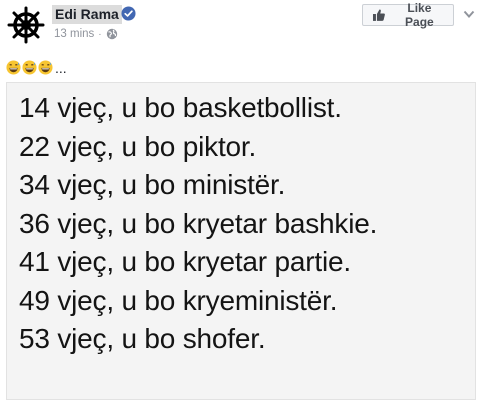 The height and width of the screenshot is (407, 484). Describe the element at coordinates (185, 261) in the screenshot. I see `text-line: 41 vjeç, u bo kryetar partie.` at that location.